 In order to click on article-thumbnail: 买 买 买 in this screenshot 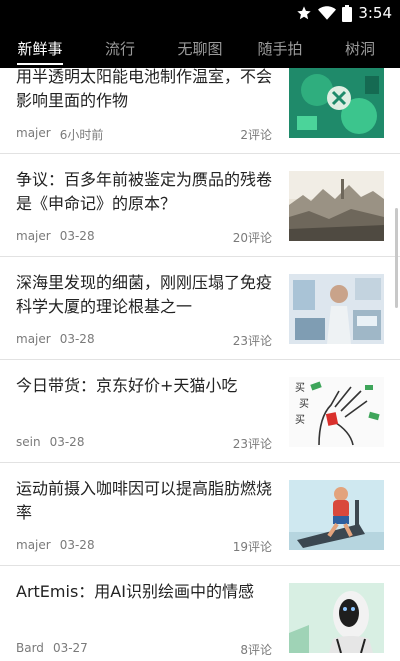, I will do `click(336, 412)`.